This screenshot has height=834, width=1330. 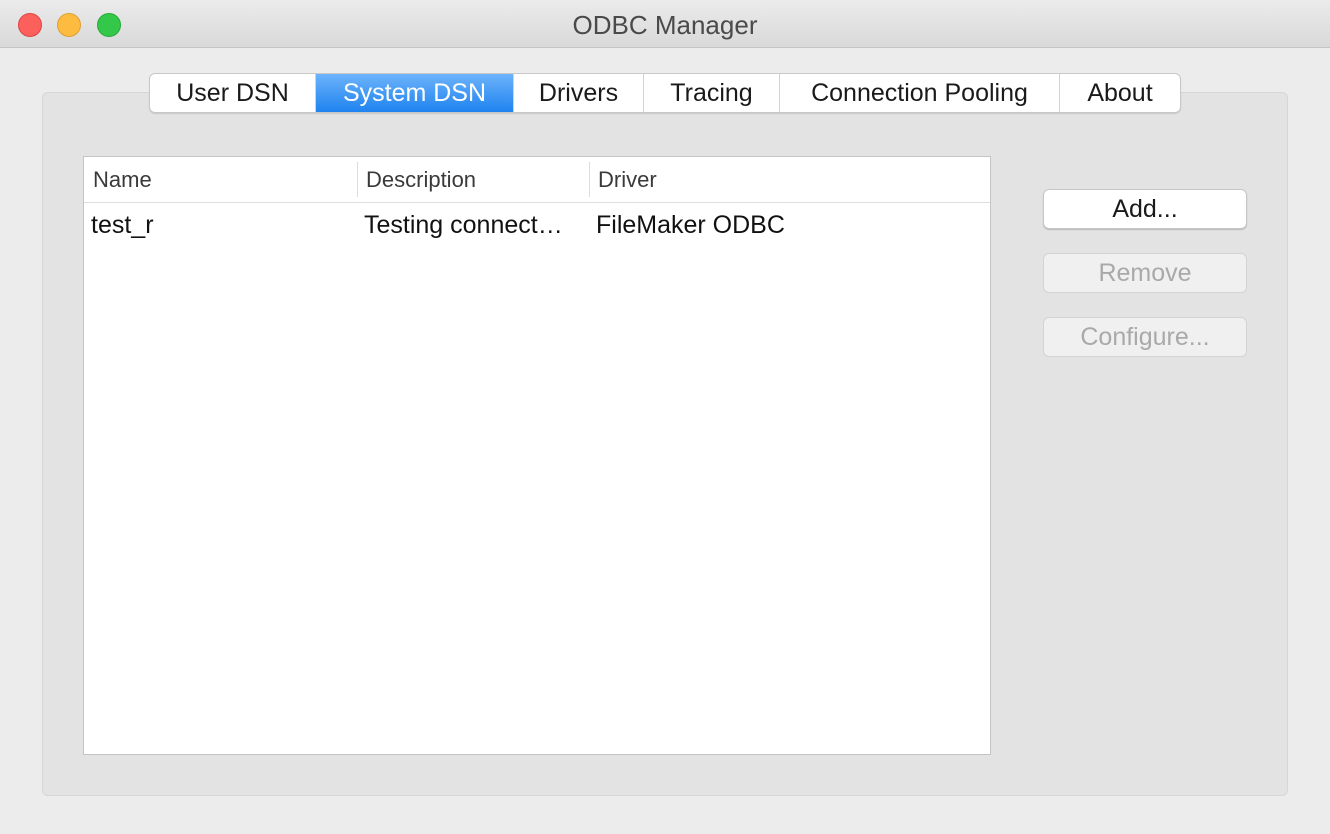 What do you see at coordinates (579, 93) in the screenshot?
I see `tab-drivers: Drivers` at bounding box center [579, 93].